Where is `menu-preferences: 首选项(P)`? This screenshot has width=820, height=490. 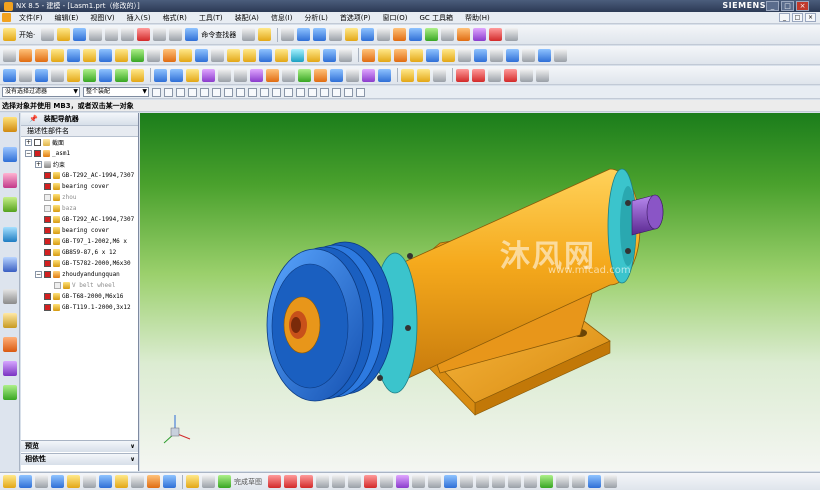
menu-preferences: 首选项(P) is located at coordinates (355, 18).